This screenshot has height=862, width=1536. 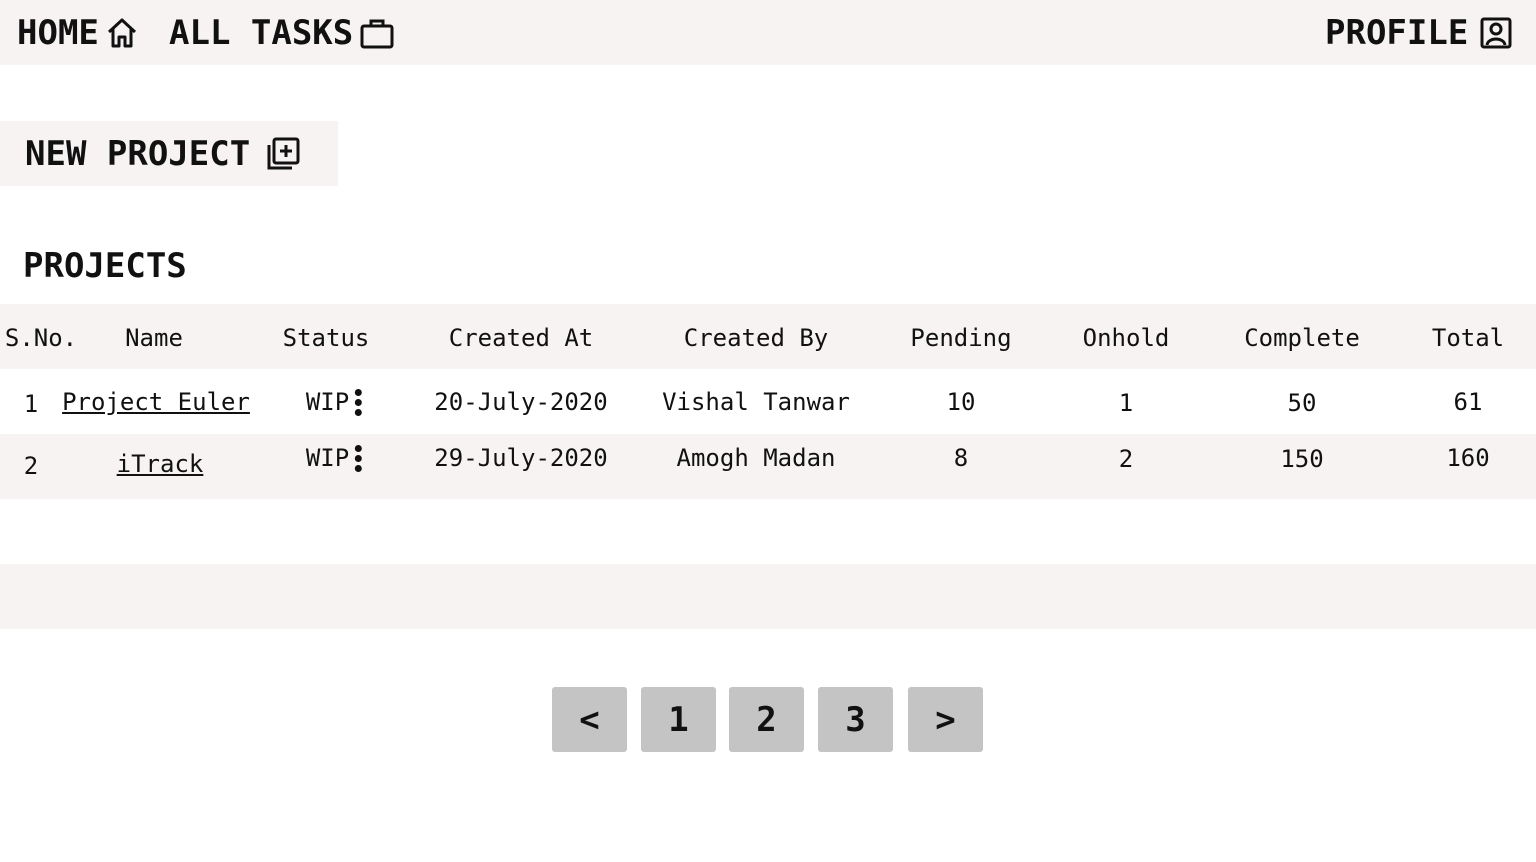 What do you see at coordinates (154, 338) in the screenshot?
I see `column-header-name: Name` at bounding box center [154, 338].